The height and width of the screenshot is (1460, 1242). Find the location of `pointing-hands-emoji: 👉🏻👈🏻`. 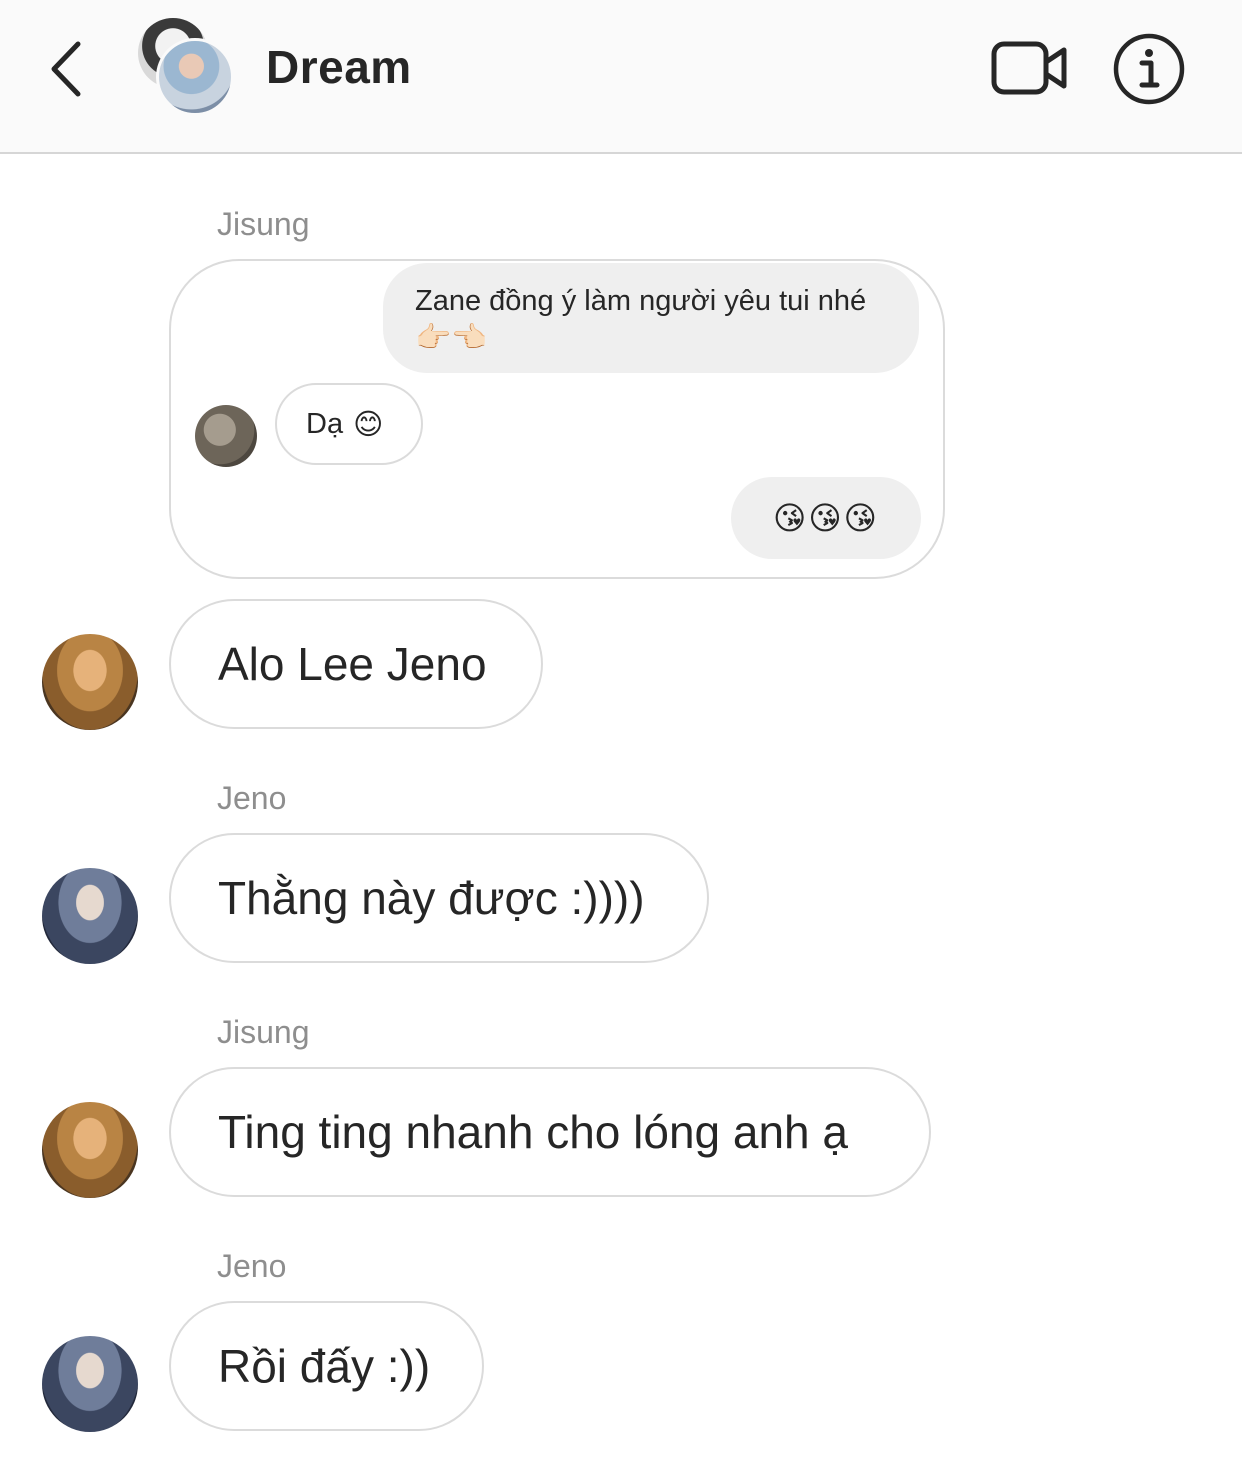

pointing-hands-emoji: 👉🏻👈🏻 is located at coordinates (451, 337).